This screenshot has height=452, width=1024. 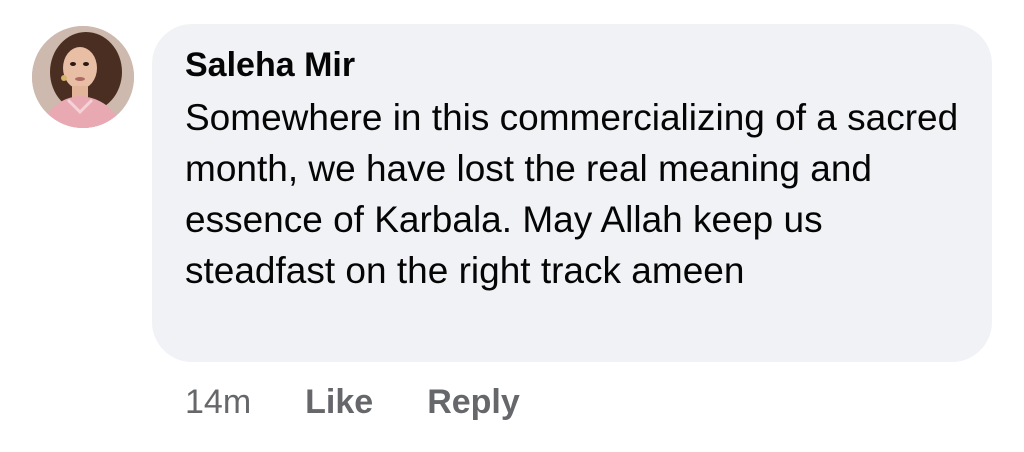 What do you see at coordinates (473, 402) in the screenshot?
I see `reply-button: Reply` at bounding box center [473, 402].